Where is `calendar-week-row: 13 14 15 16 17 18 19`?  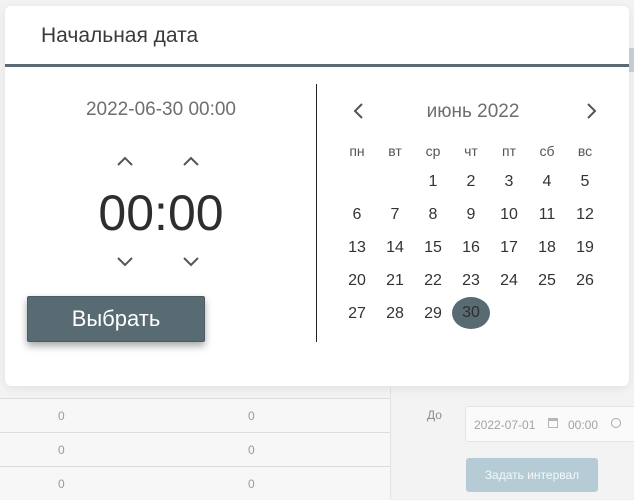 calendar-week-row: 13 14 15 16 17 18 19 is located at coordinates (473, 247).